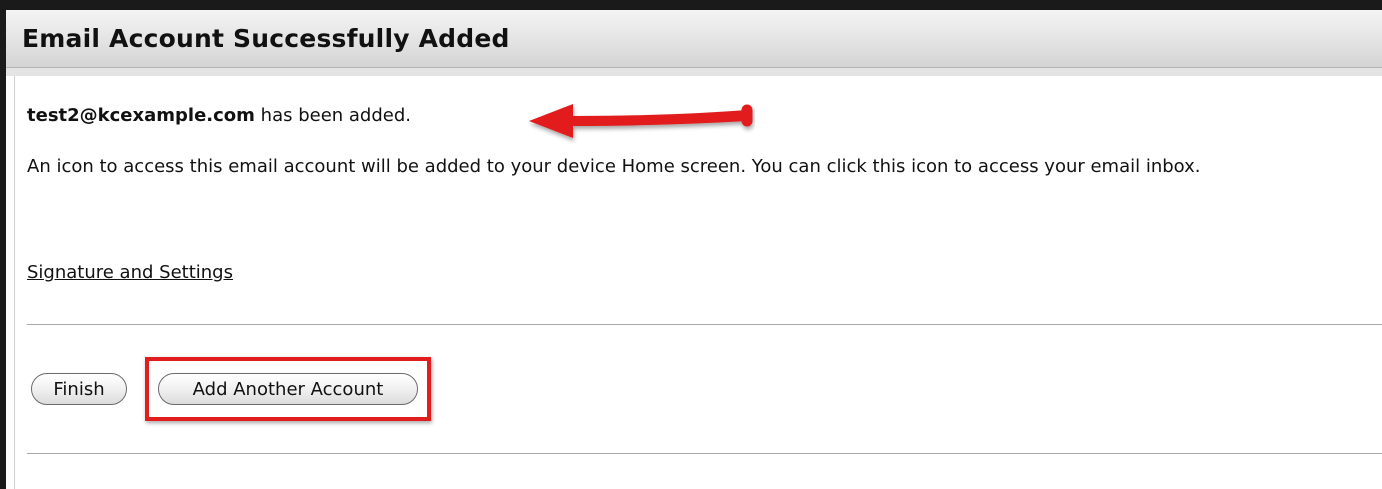 The width and height of the screenshot is (1382, 489). I want to click on confirmation-message: test2@kcexample.com has been added., so click(219, 115).